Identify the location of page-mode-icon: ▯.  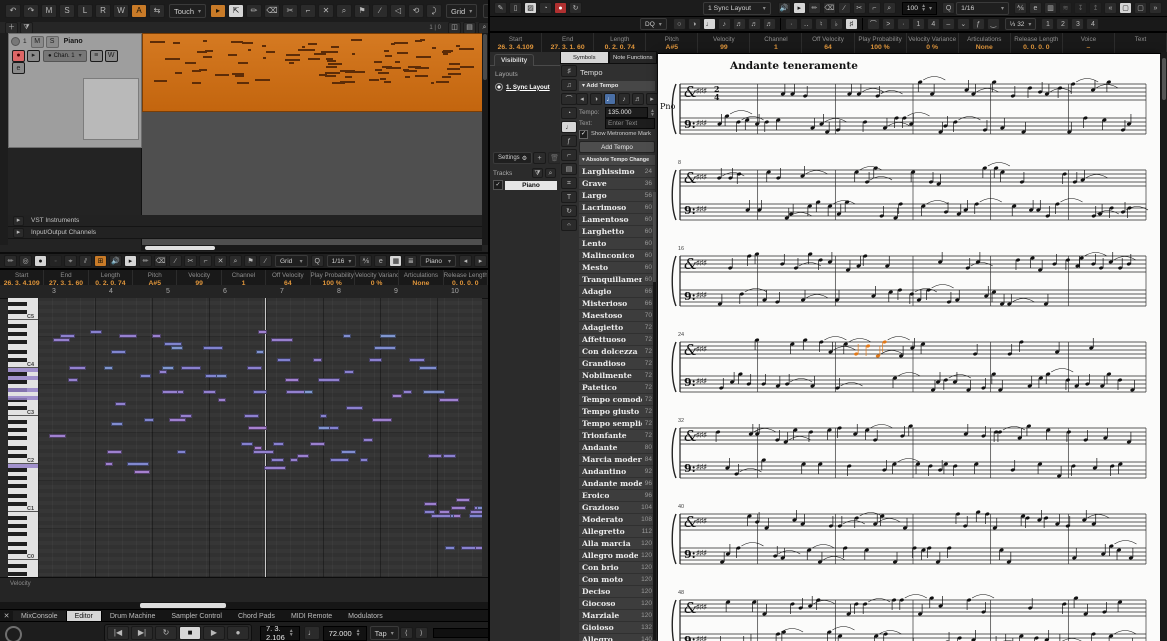
(515, 8).